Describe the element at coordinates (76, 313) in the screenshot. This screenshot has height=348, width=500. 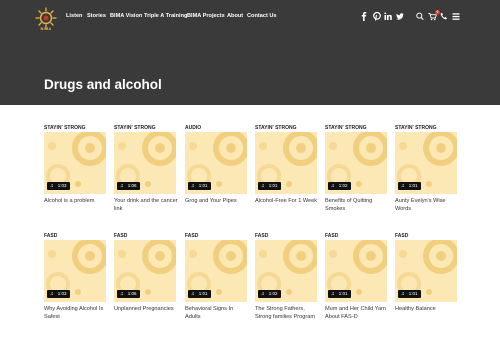
I see `card-title: Why Avoiding Alcohol Is Safest` at that location.